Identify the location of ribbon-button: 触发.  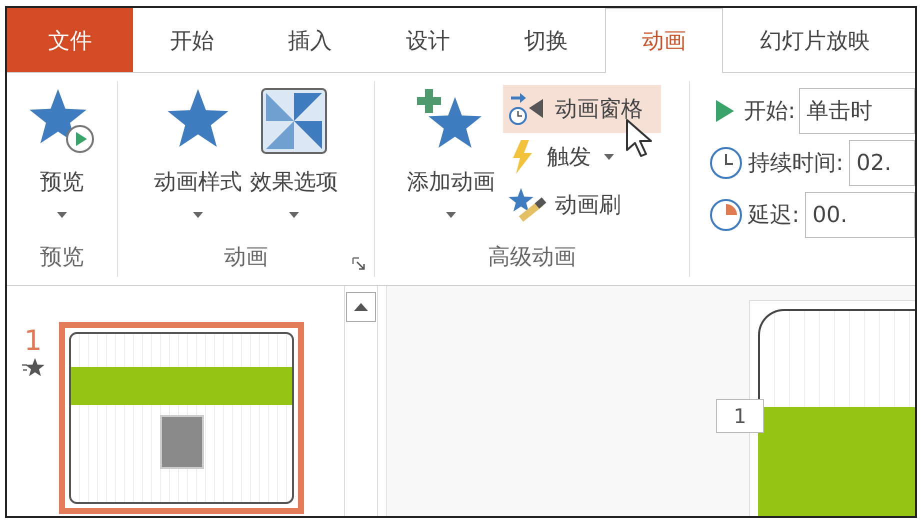
(582, 157).